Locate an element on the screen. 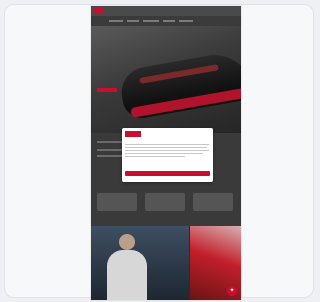 The image size is (320, 302). product-thumbs is located at coordinates (166, 204).